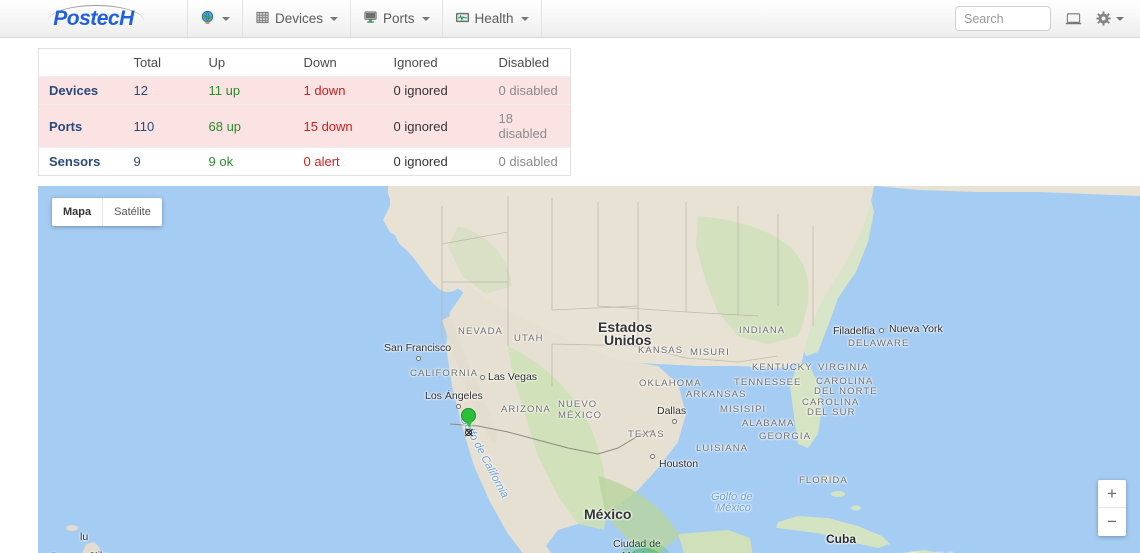  Describe the element at coordinates (262, 19) in the screenshot. I see `devices-icon` at that location.